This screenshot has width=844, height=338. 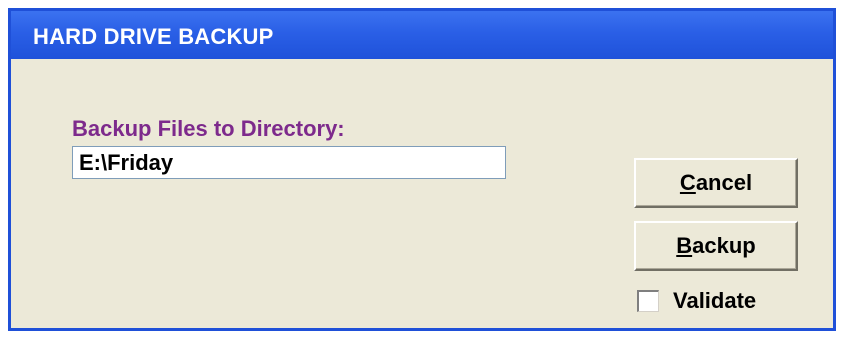 I want to click on validate-label: Validate, so click(x=714, y=301).